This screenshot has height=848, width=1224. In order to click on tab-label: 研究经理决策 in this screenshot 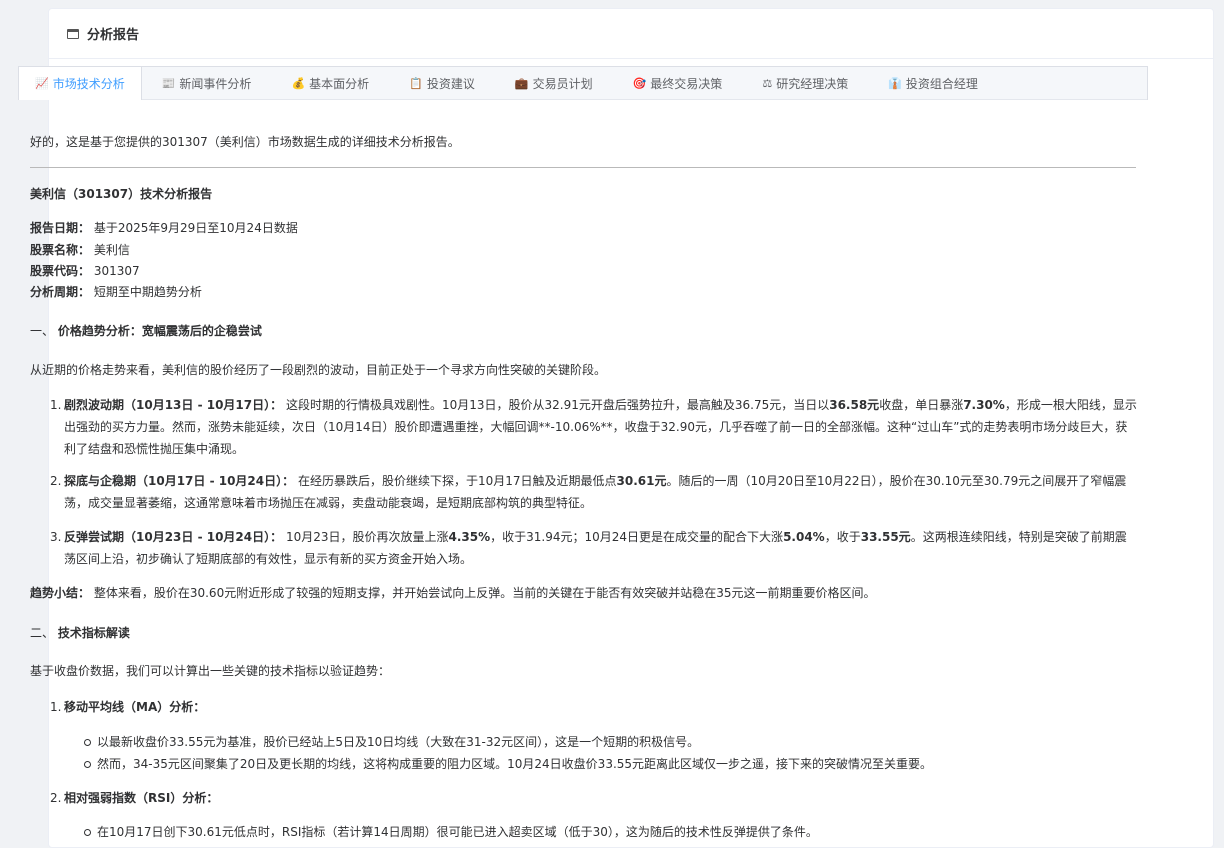, I will do `click(812, 83)`.